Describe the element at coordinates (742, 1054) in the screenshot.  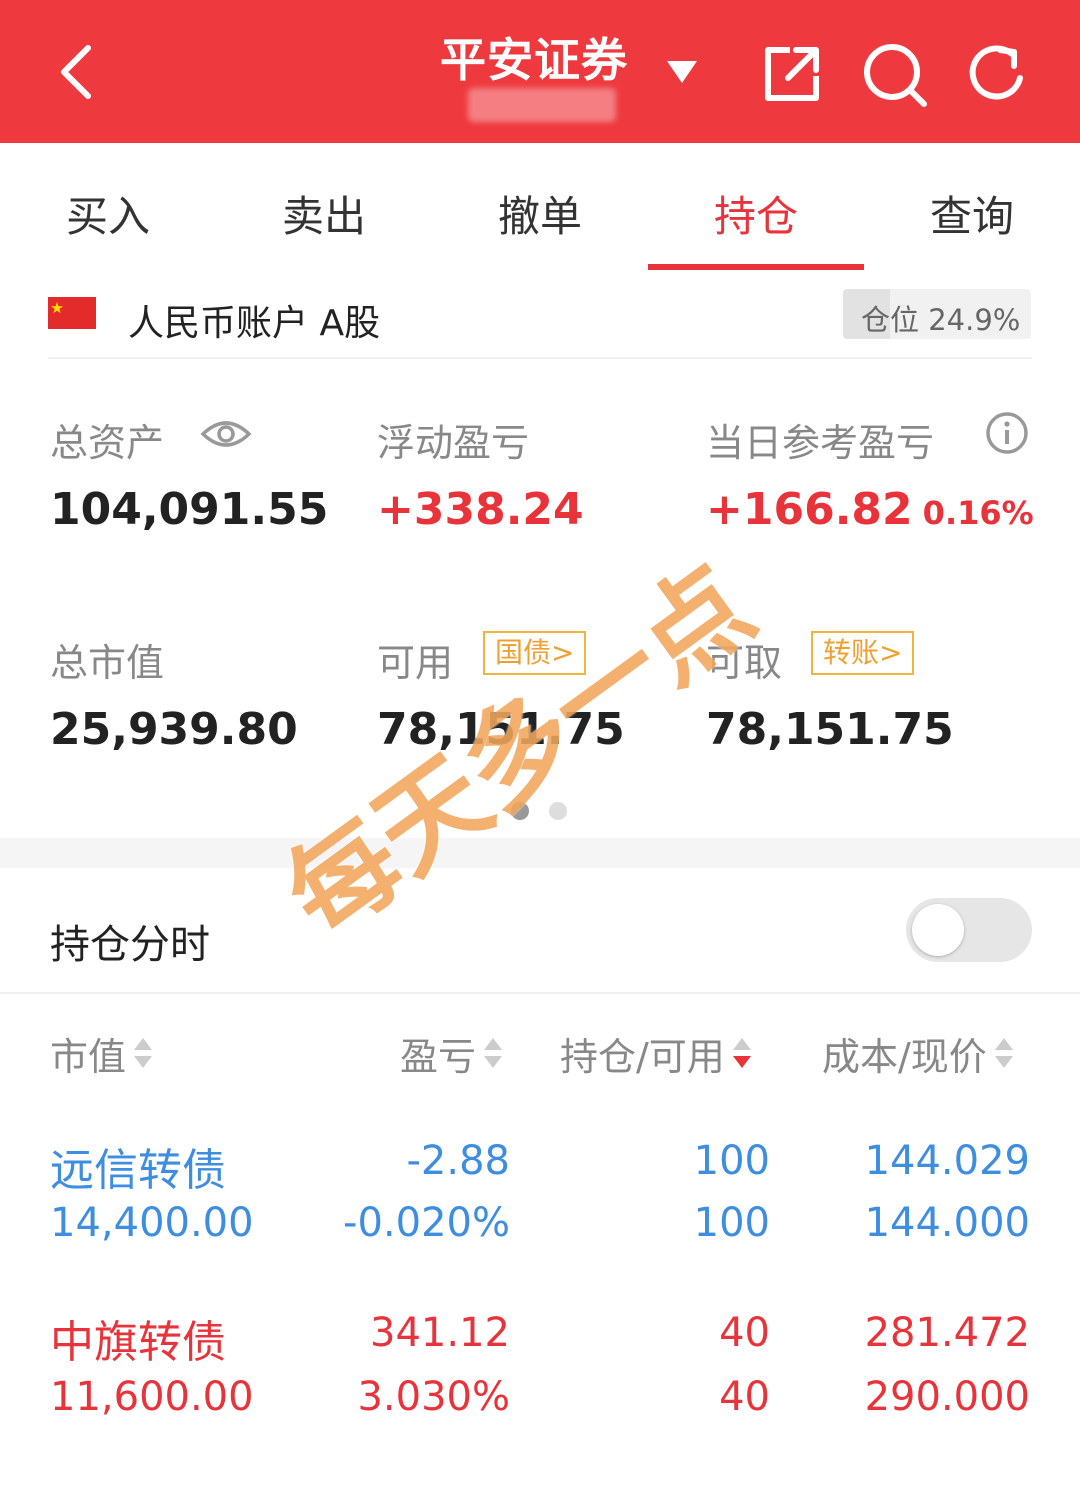
I see `sort-desc-icon` at that location.